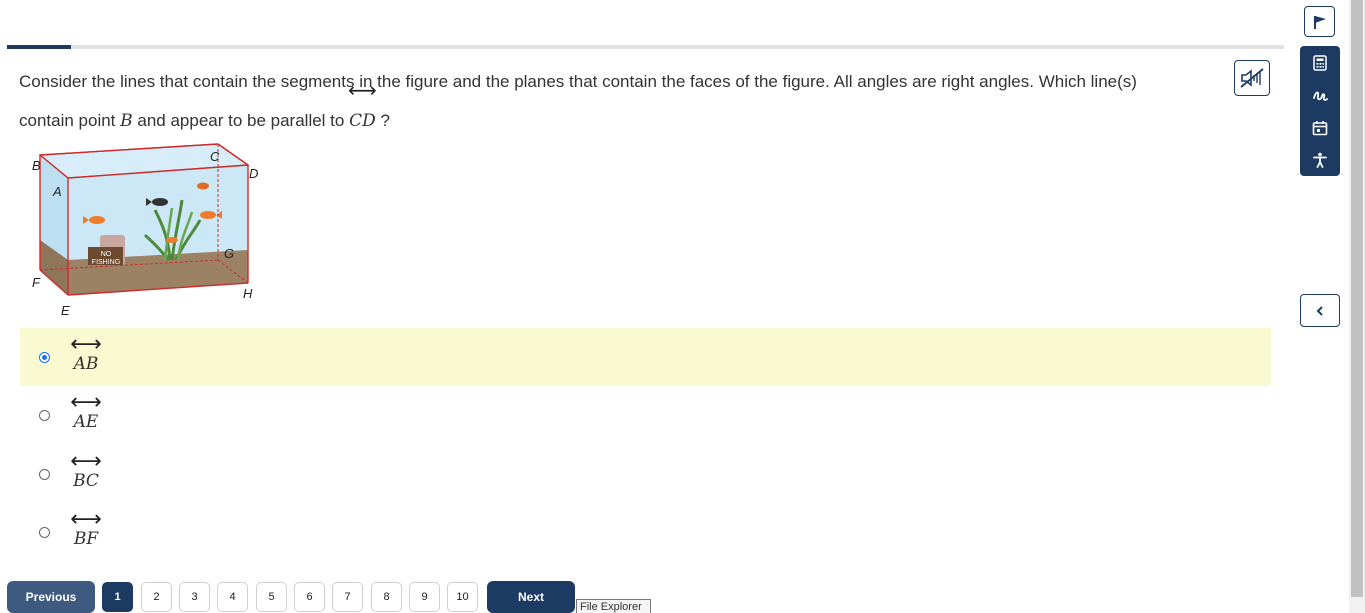 This screenshot has width=1365, height=613. Describe the element at coordinates (156, 597) in the screenshot. I see `page-button-2: 2` at that location.